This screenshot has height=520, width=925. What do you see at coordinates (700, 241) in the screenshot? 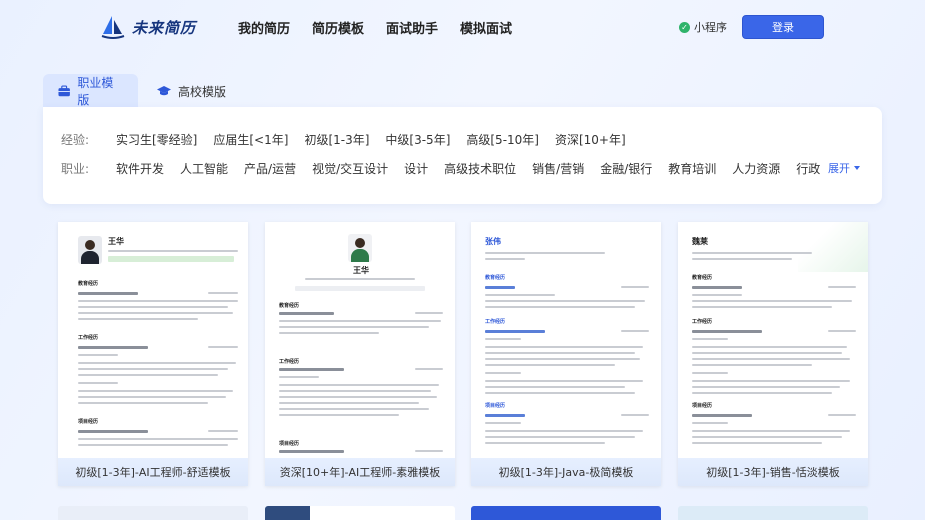
I see `resume-name: 魏莱` at bounding box center [700, 241].